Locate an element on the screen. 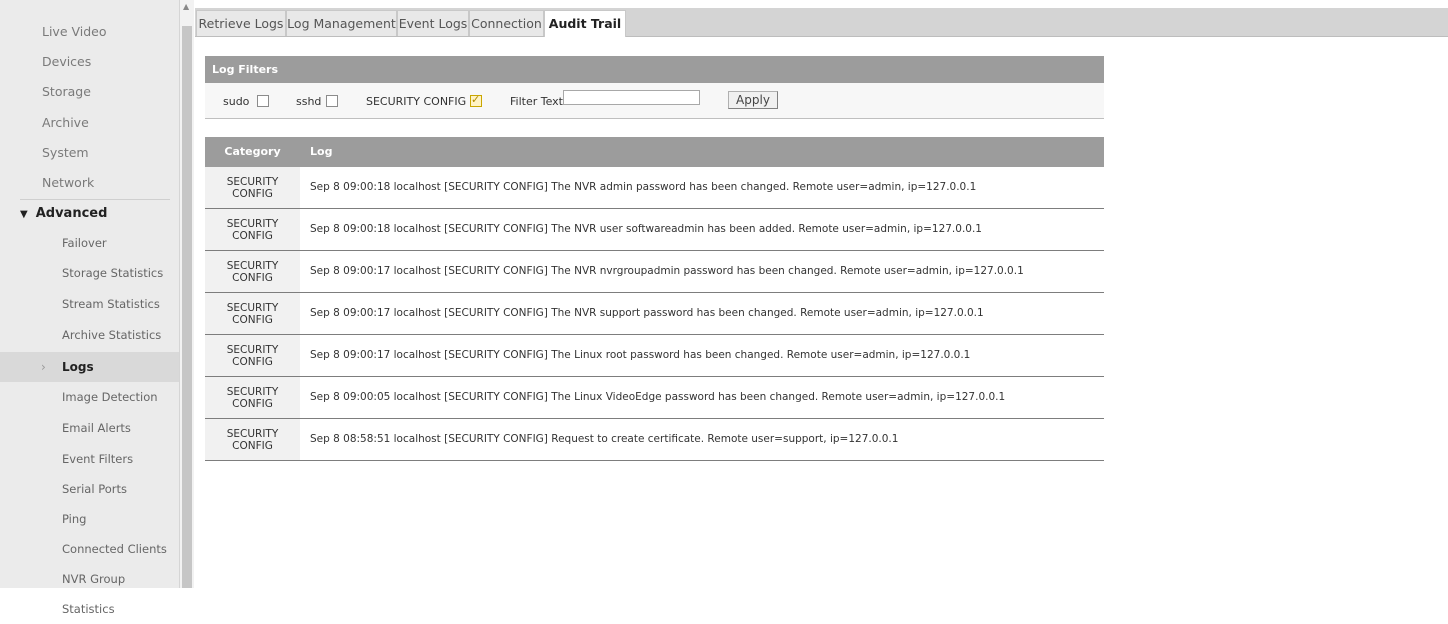 The image size is (1448, 624). scroll-up-arrow-icon: ▲ is located at coordinates (186, 6).